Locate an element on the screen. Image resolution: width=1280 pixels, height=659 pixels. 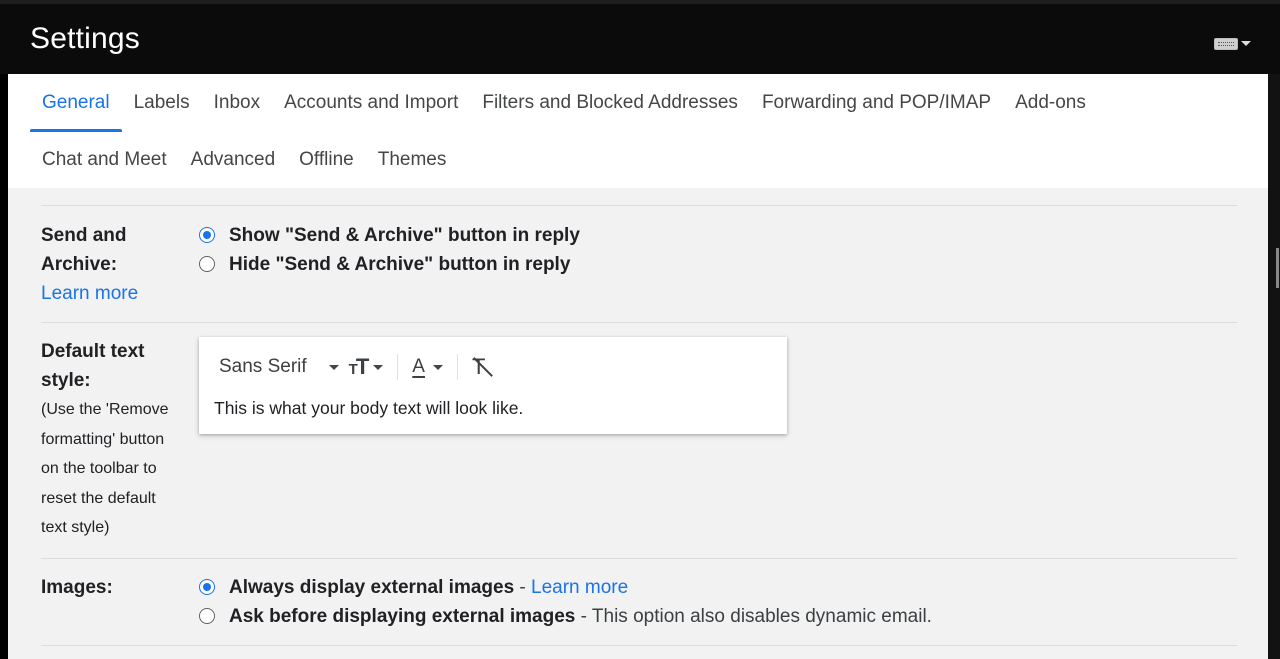
images-ask-label: Ask before displaying external images is located at coordinates (402, 616).